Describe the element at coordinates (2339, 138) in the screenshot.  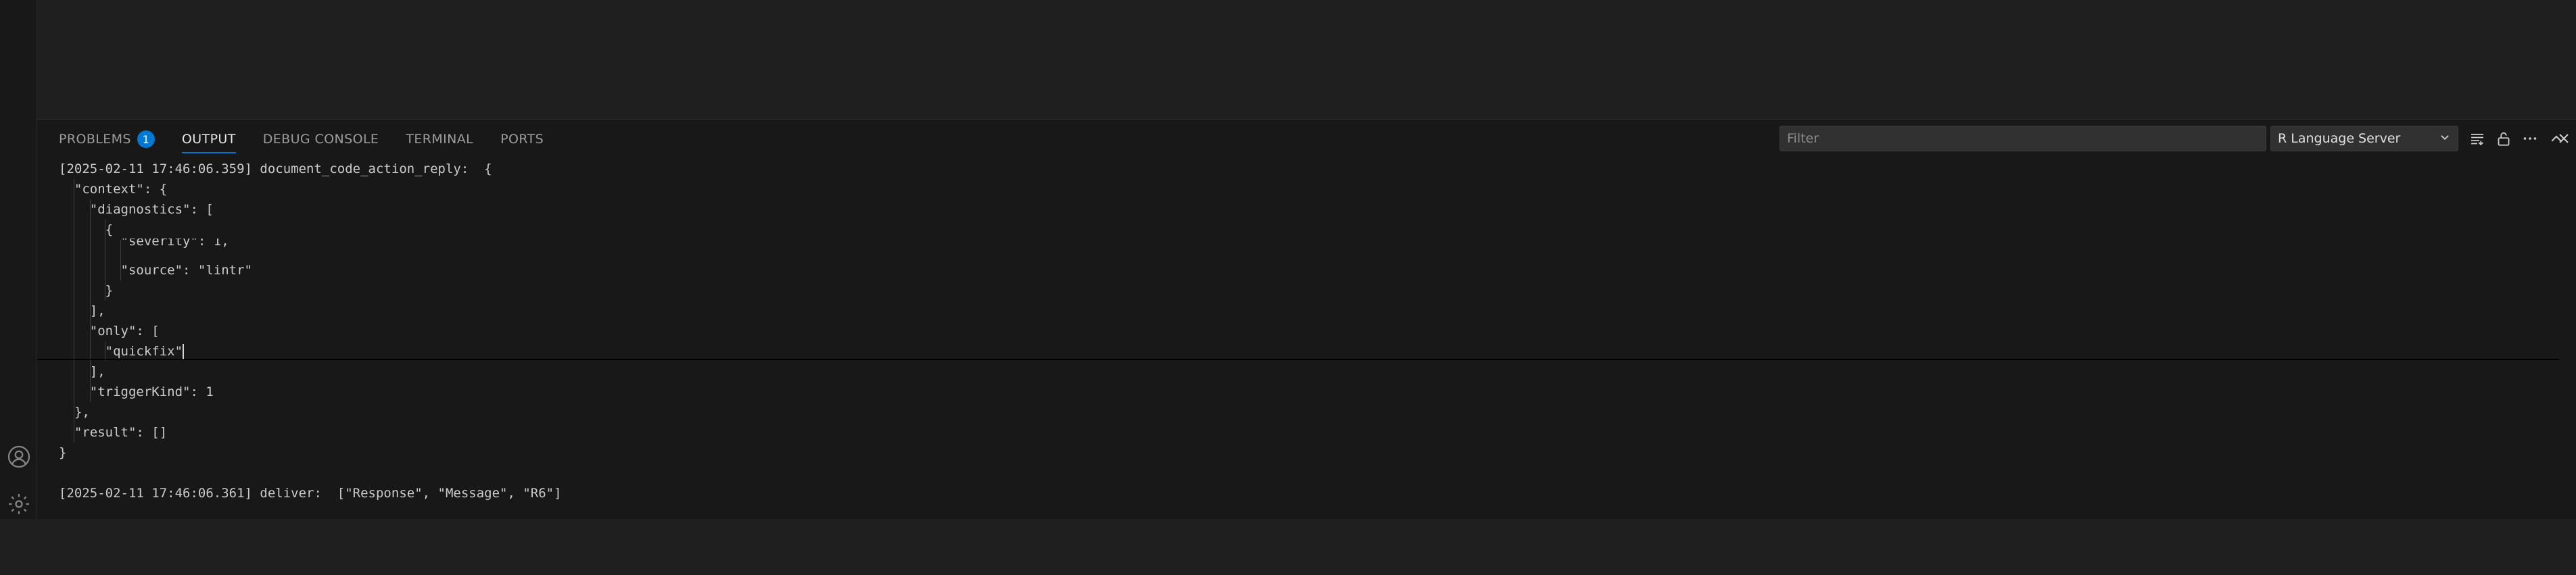
I see `output-channel-label: R Language Server` at that location.